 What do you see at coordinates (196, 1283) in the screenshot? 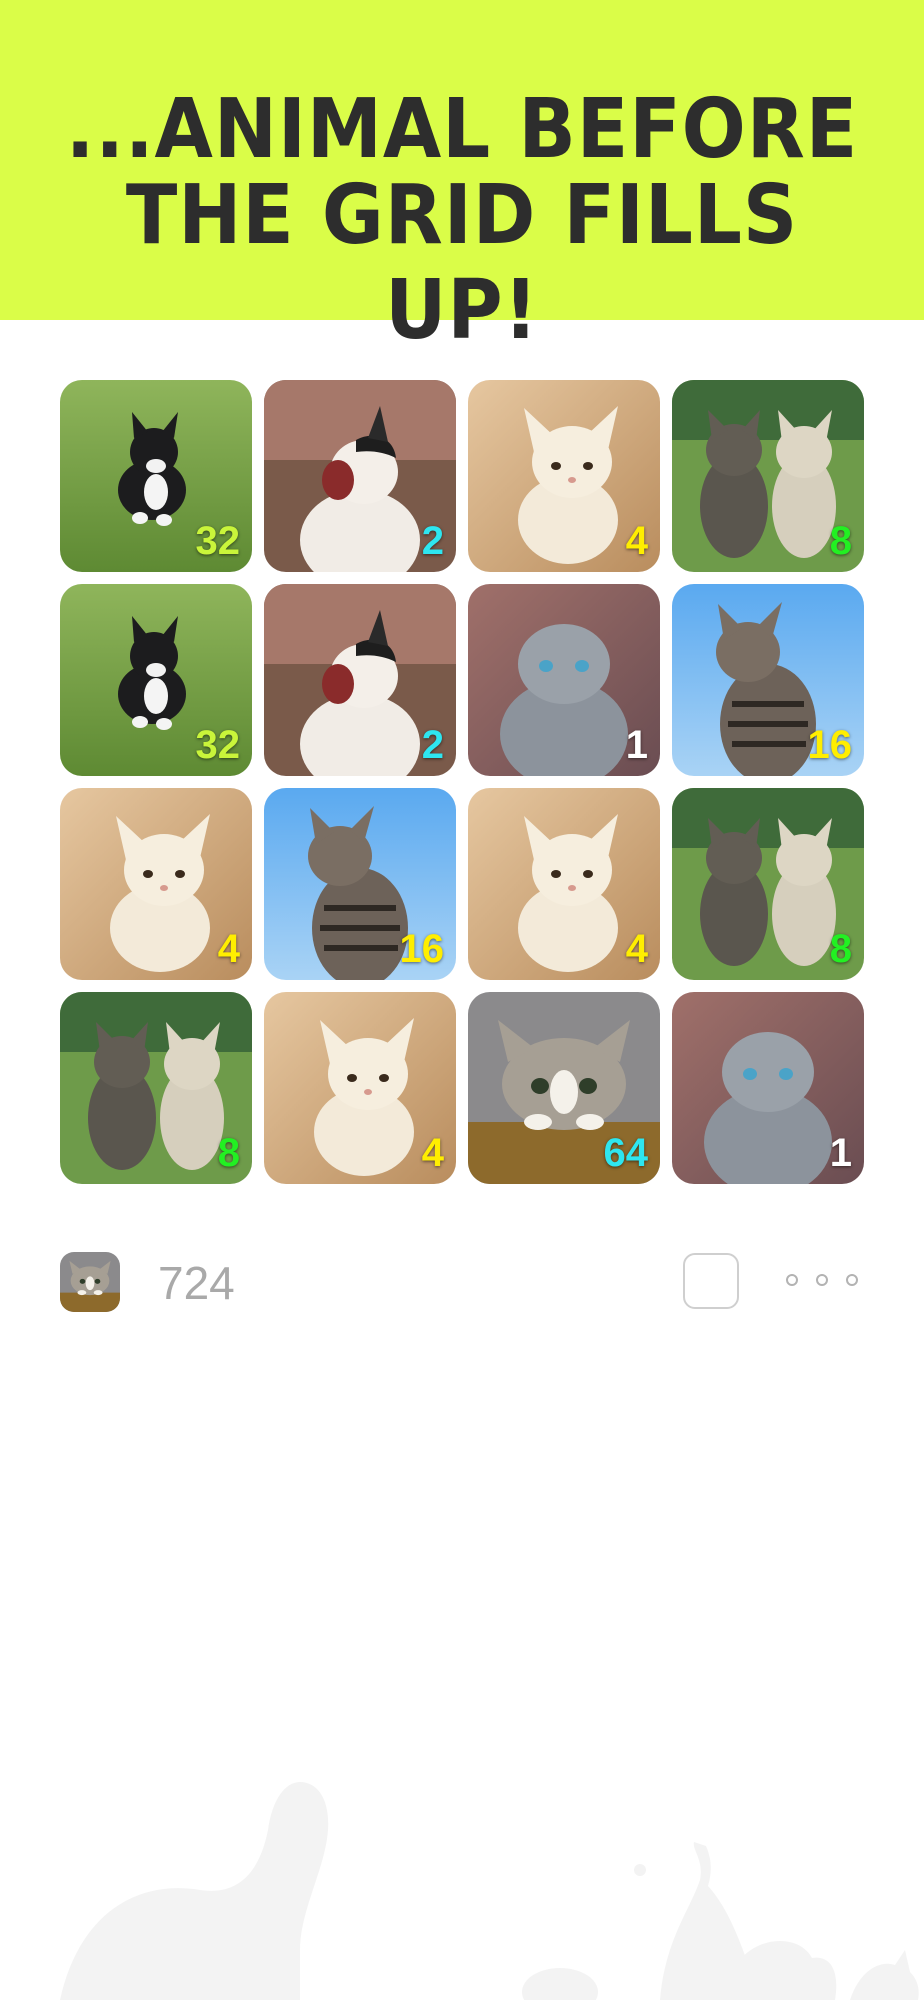
I see `score-value: 724` at bounding box center [196, 1283].